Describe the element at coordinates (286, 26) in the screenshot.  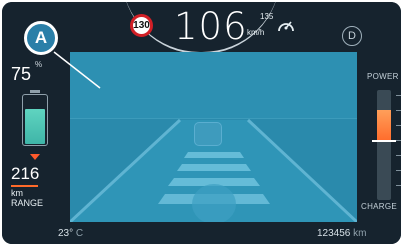
I see `cruise-control-icon` at that location.